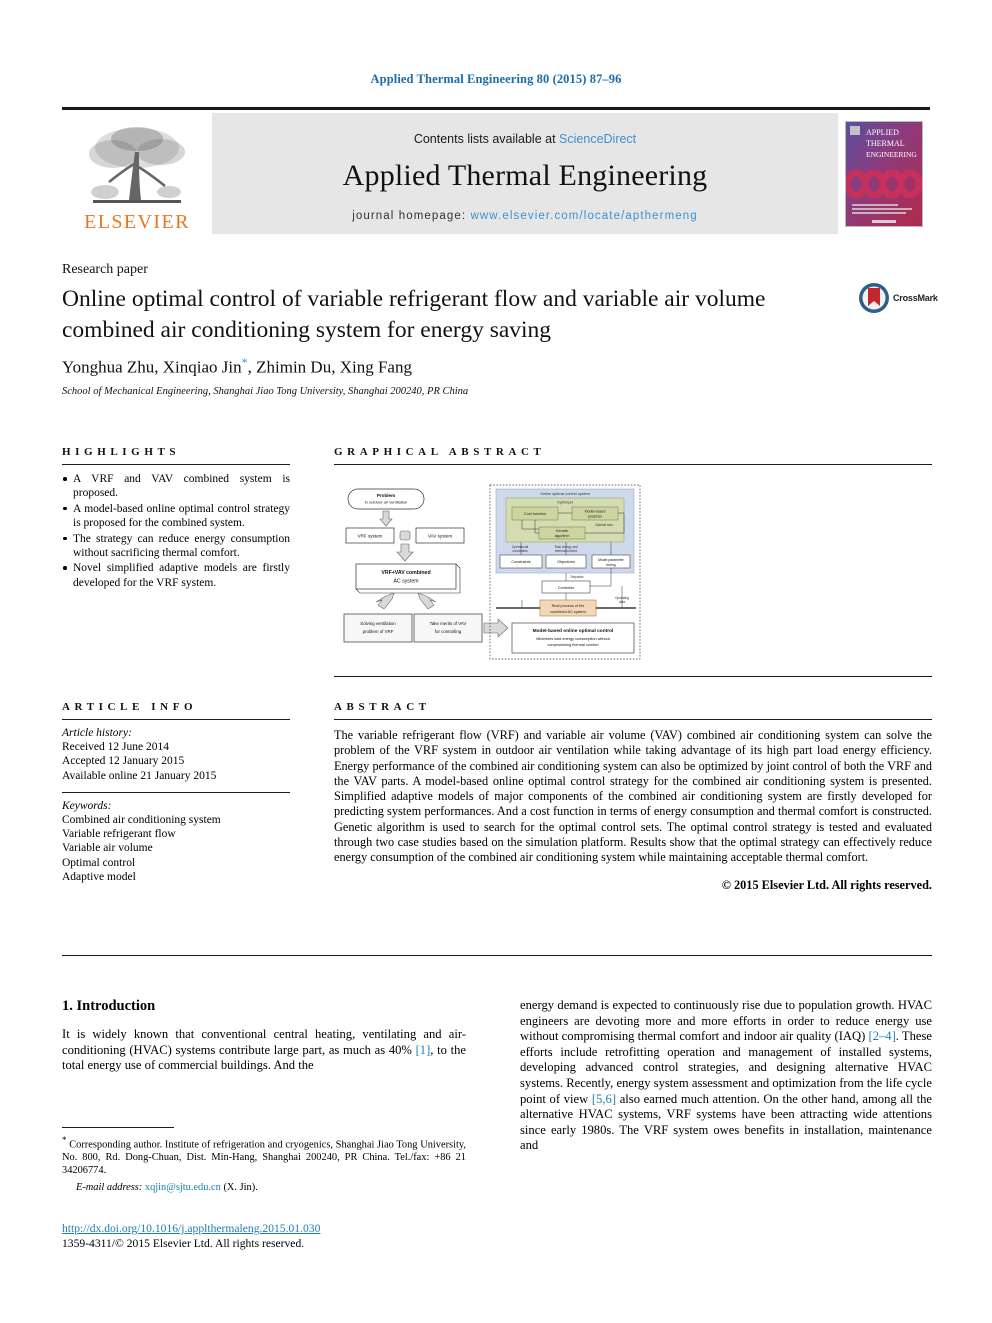 This screenshot has height=1323, width=992. What do you see at coordinates (595, 512) in the screenshot?
I see `ga-model-predictor-1: Model-based` at bounding box center [595, 512].